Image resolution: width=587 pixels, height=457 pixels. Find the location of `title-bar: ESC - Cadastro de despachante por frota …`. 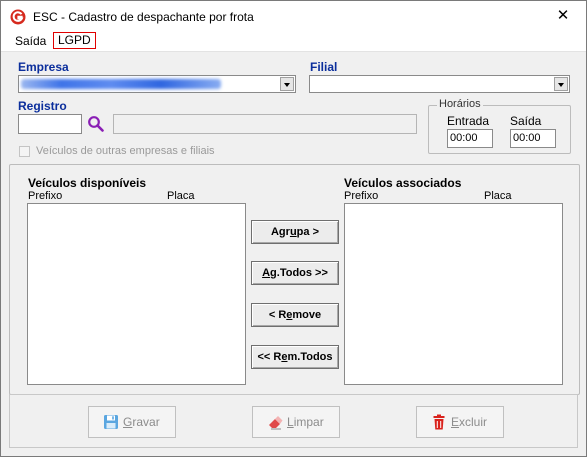

title-bar: ESC - Cadastro de despachante por frota … is located at coordinates (293, 16).